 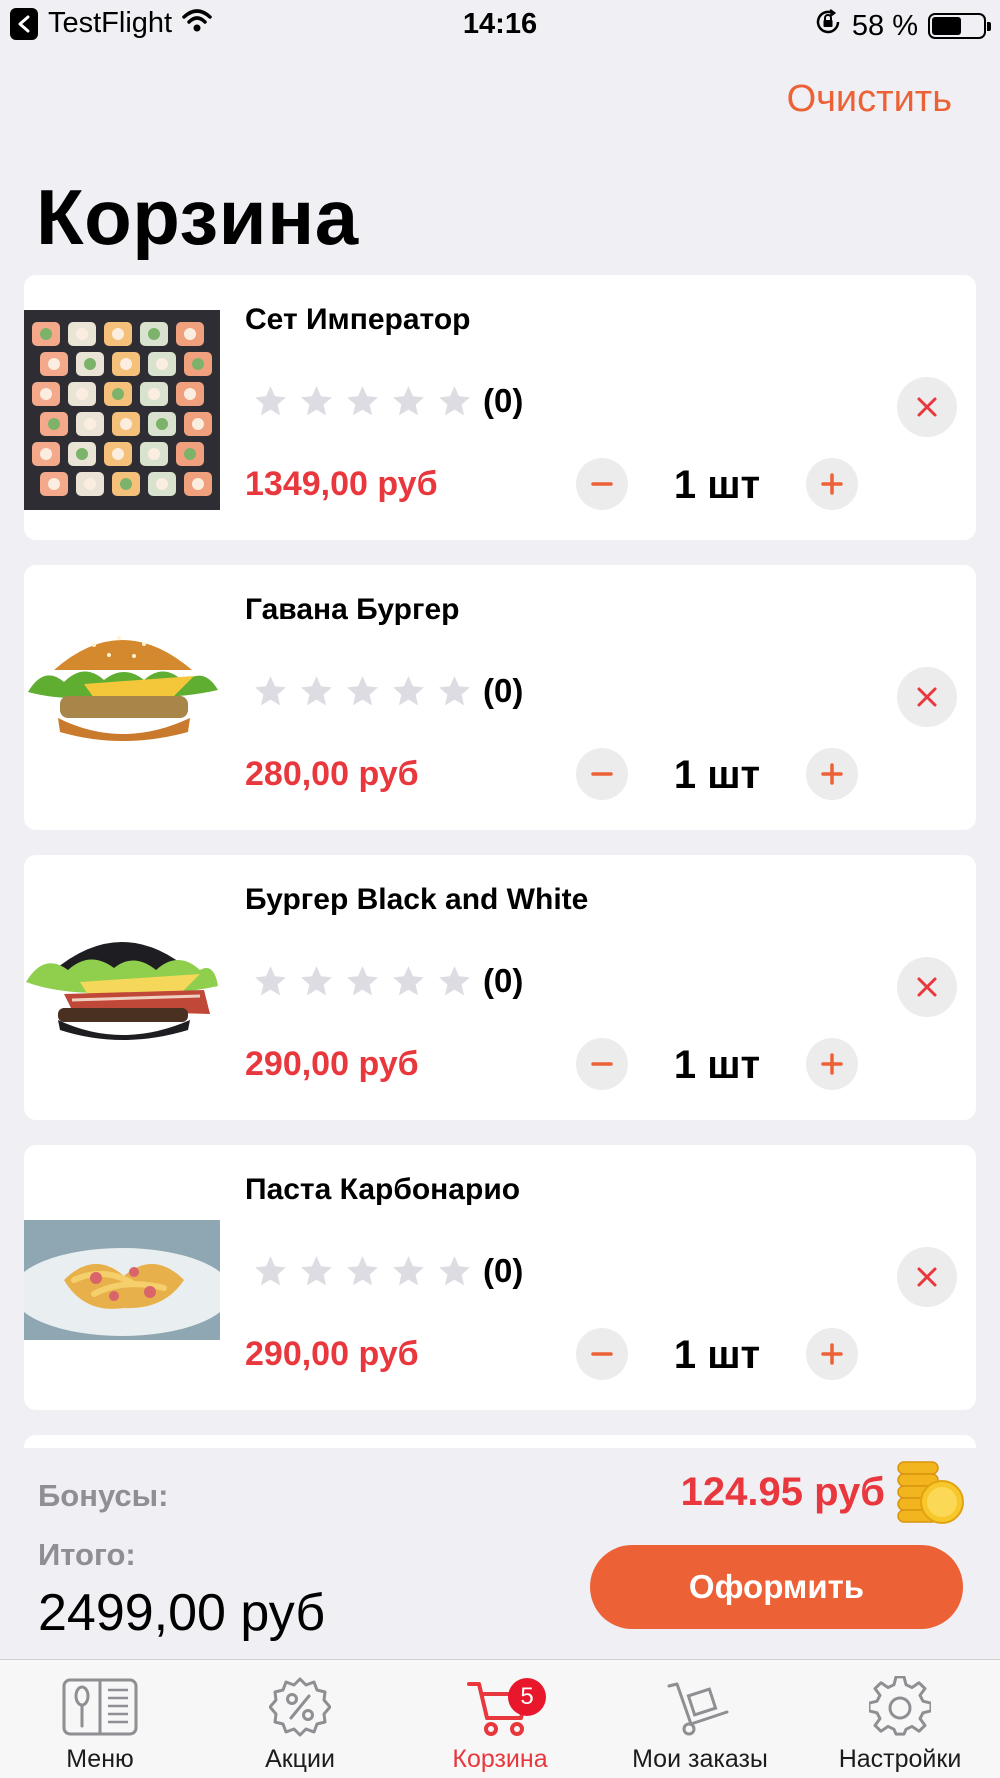 What do you see at coordinates (332, 1064) in the screenshot?
I see `item-price: 290,00 руб` at bounding box center [332, 1064].